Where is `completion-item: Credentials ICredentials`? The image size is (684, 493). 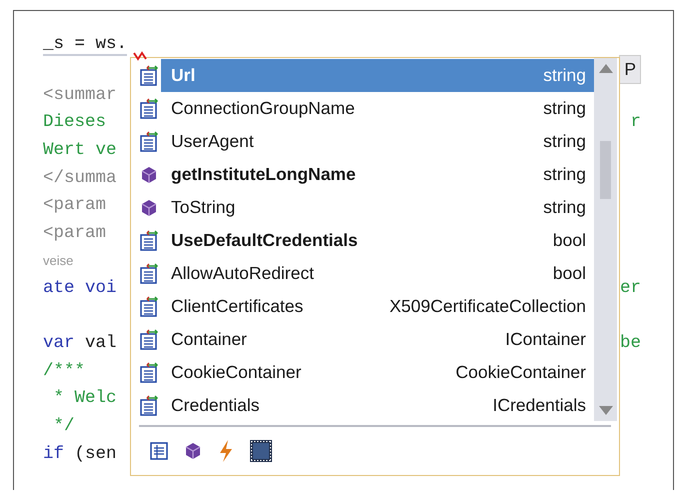 completion-item: Credentials ICredentials is located at coordinates (362, 405).